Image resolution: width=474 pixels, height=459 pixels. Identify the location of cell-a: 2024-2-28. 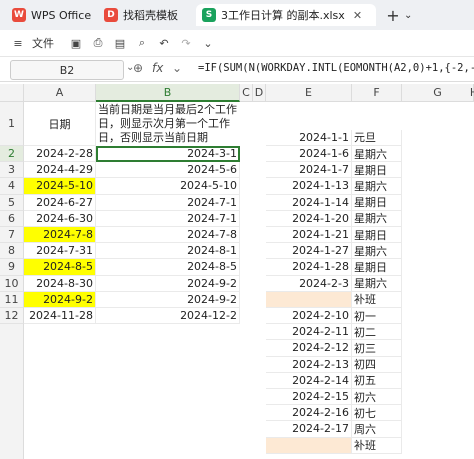
(60, 154).